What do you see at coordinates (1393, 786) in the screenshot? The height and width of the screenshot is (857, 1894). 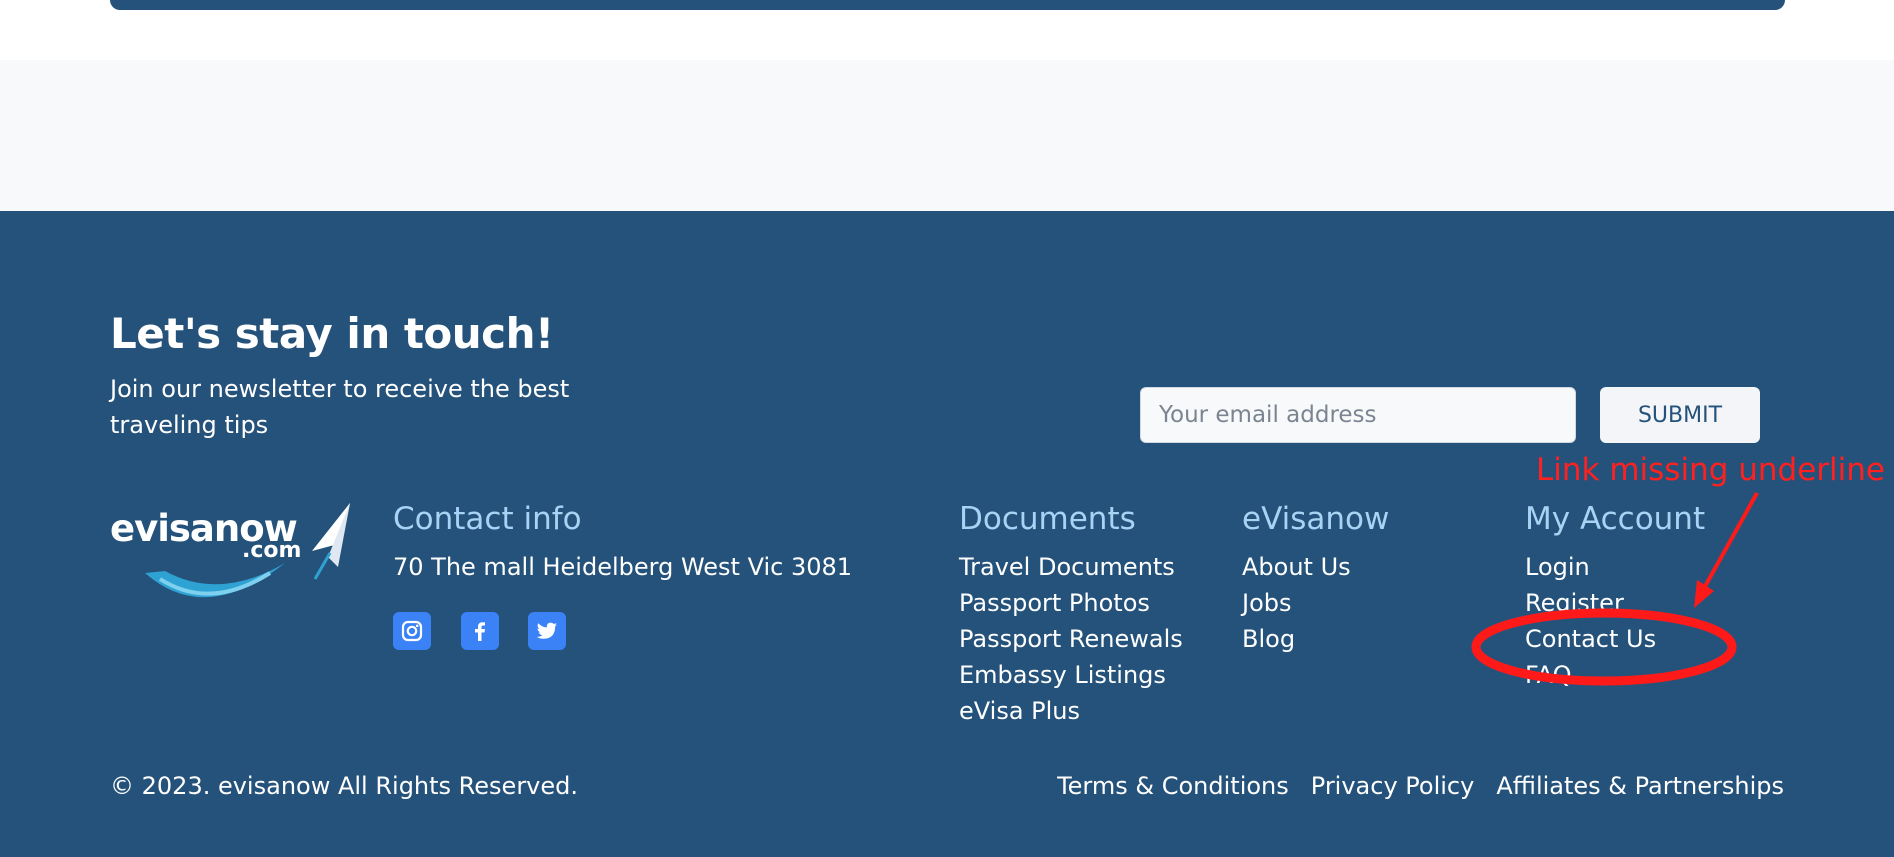 I see `link-privacy-policy: Privacy Policy` at bounding box center [1393, 786].